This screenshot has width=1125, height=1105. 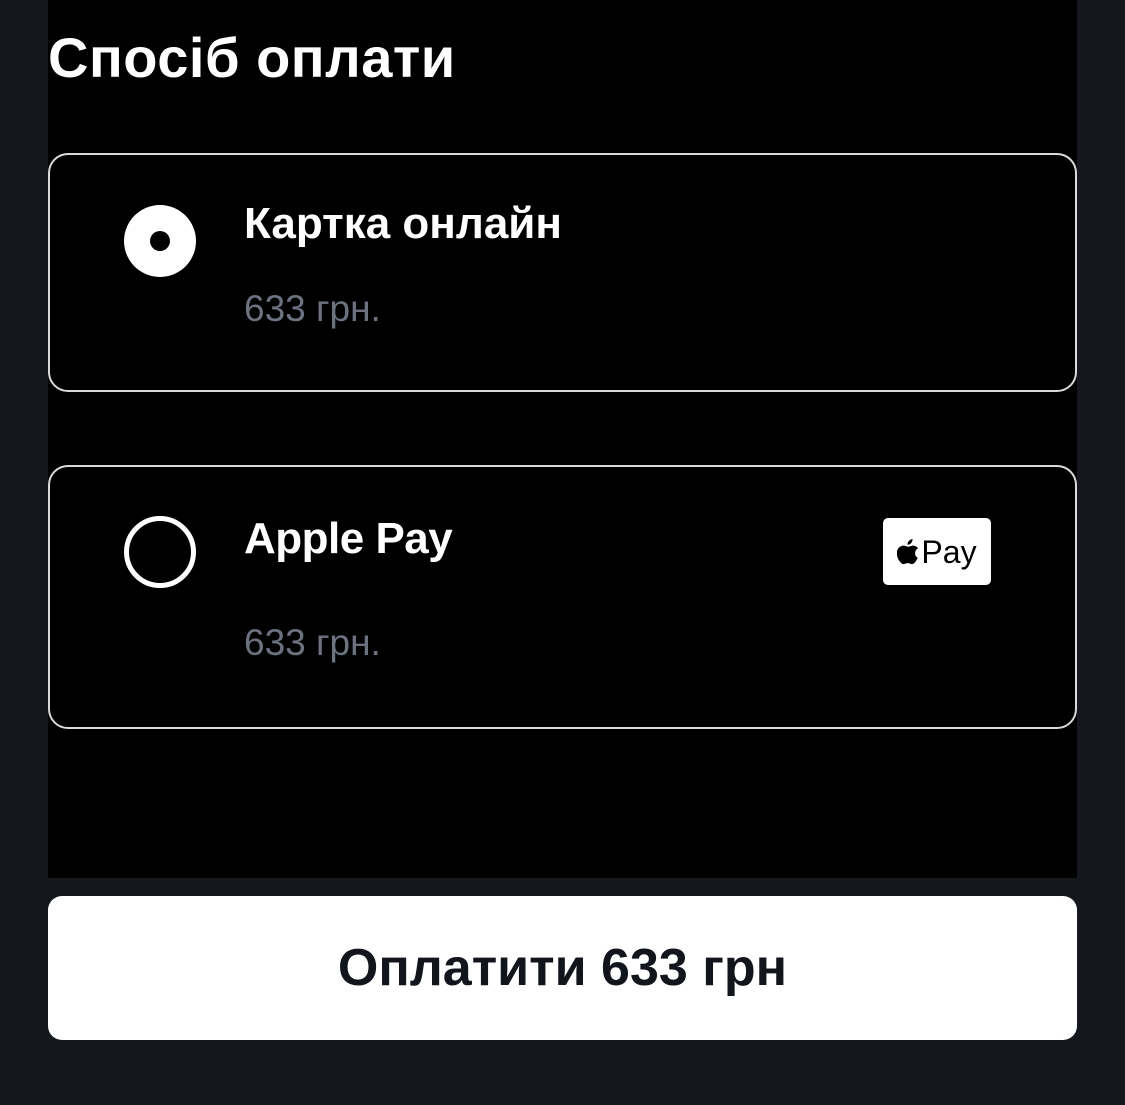 What do you see at coordinates (949, 551) in the screenshot?
I see `apple-pay-badge-text: Pay` at bounding box center [949, 551].